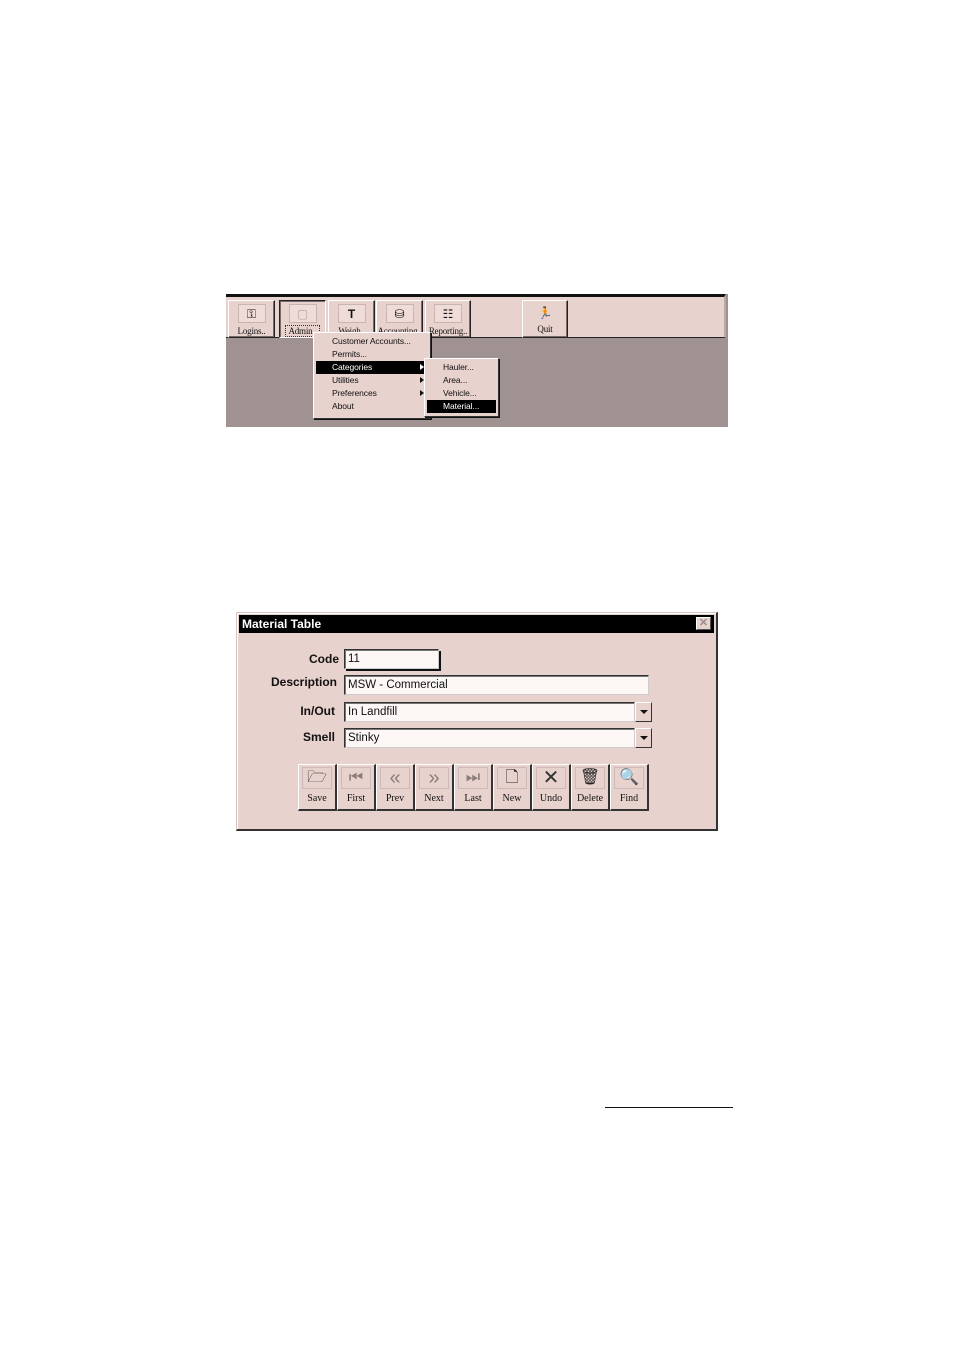  What do you see at coordinates (352, 367) in the screenshot?
I see `menu-item-label: Categories` at bounding box center [352, 367].